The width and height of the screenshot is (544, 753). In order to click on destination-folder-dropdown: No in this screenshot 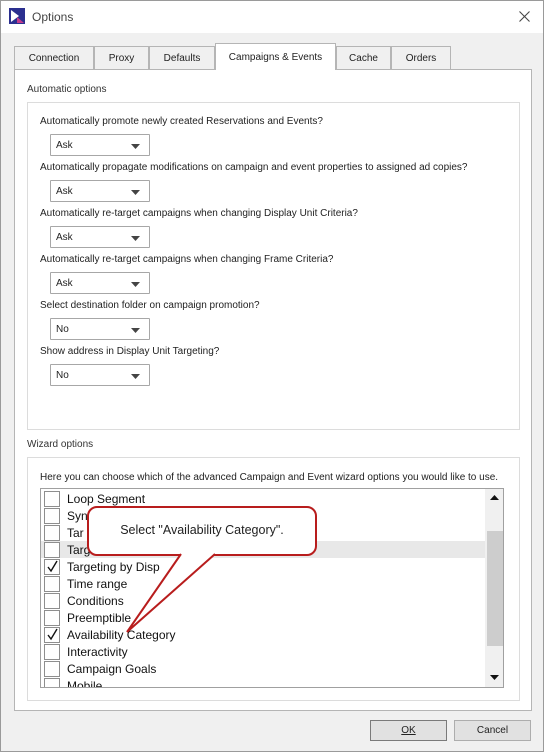, I will do `click(100, 329)`.